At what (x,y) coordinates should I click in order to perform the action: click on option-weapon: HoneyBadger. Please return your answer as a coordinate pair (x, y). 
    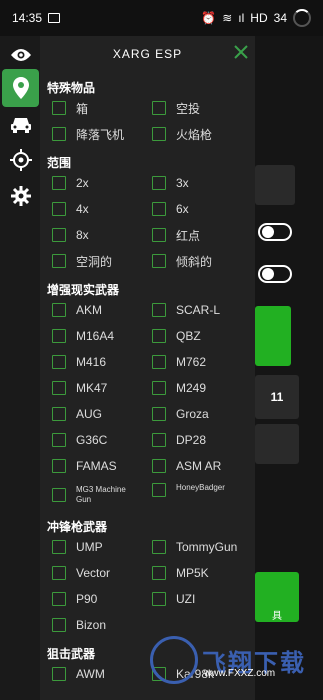
    Looking at the image, I should click on (202, 495).